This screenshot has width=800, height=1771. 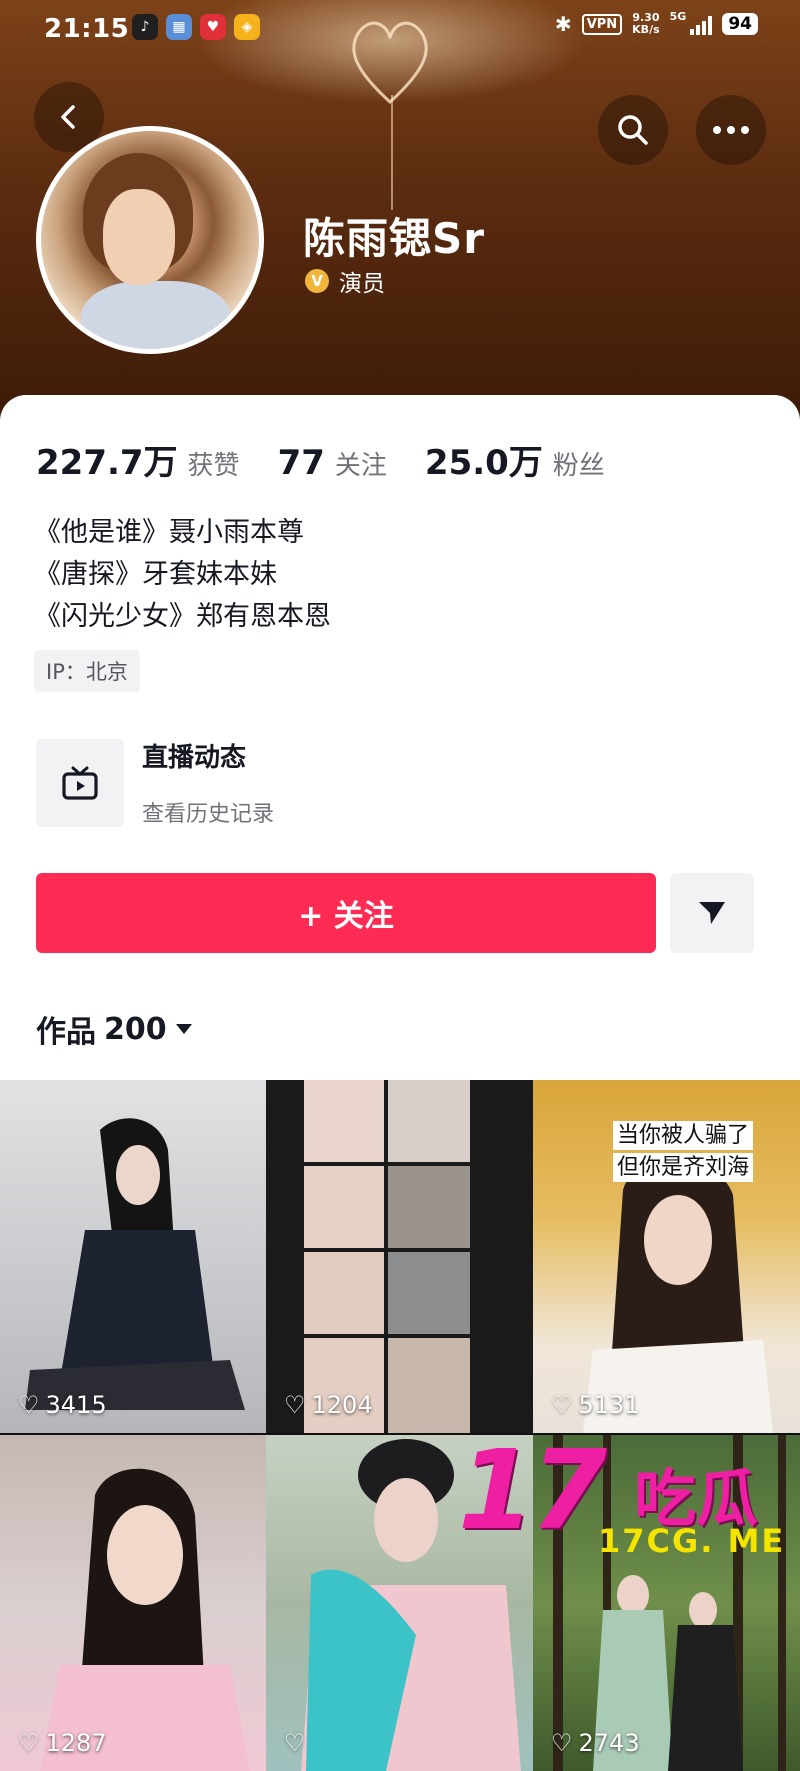 I want to click on battery-level: 94, so click(x=740, y=24).